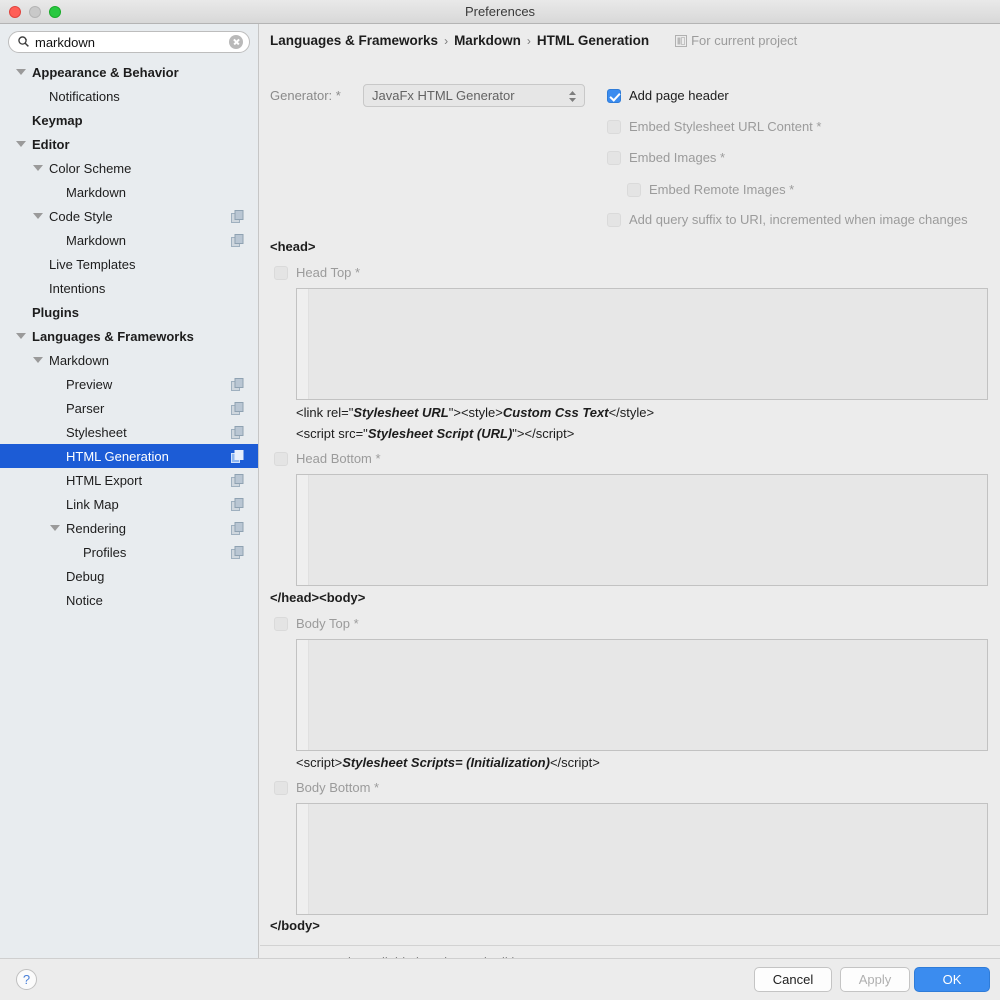  Describe the element at coordinates (556, 412) in the screenshot. I see `link-line-custom-css-text: Custom Css Text` at that location.